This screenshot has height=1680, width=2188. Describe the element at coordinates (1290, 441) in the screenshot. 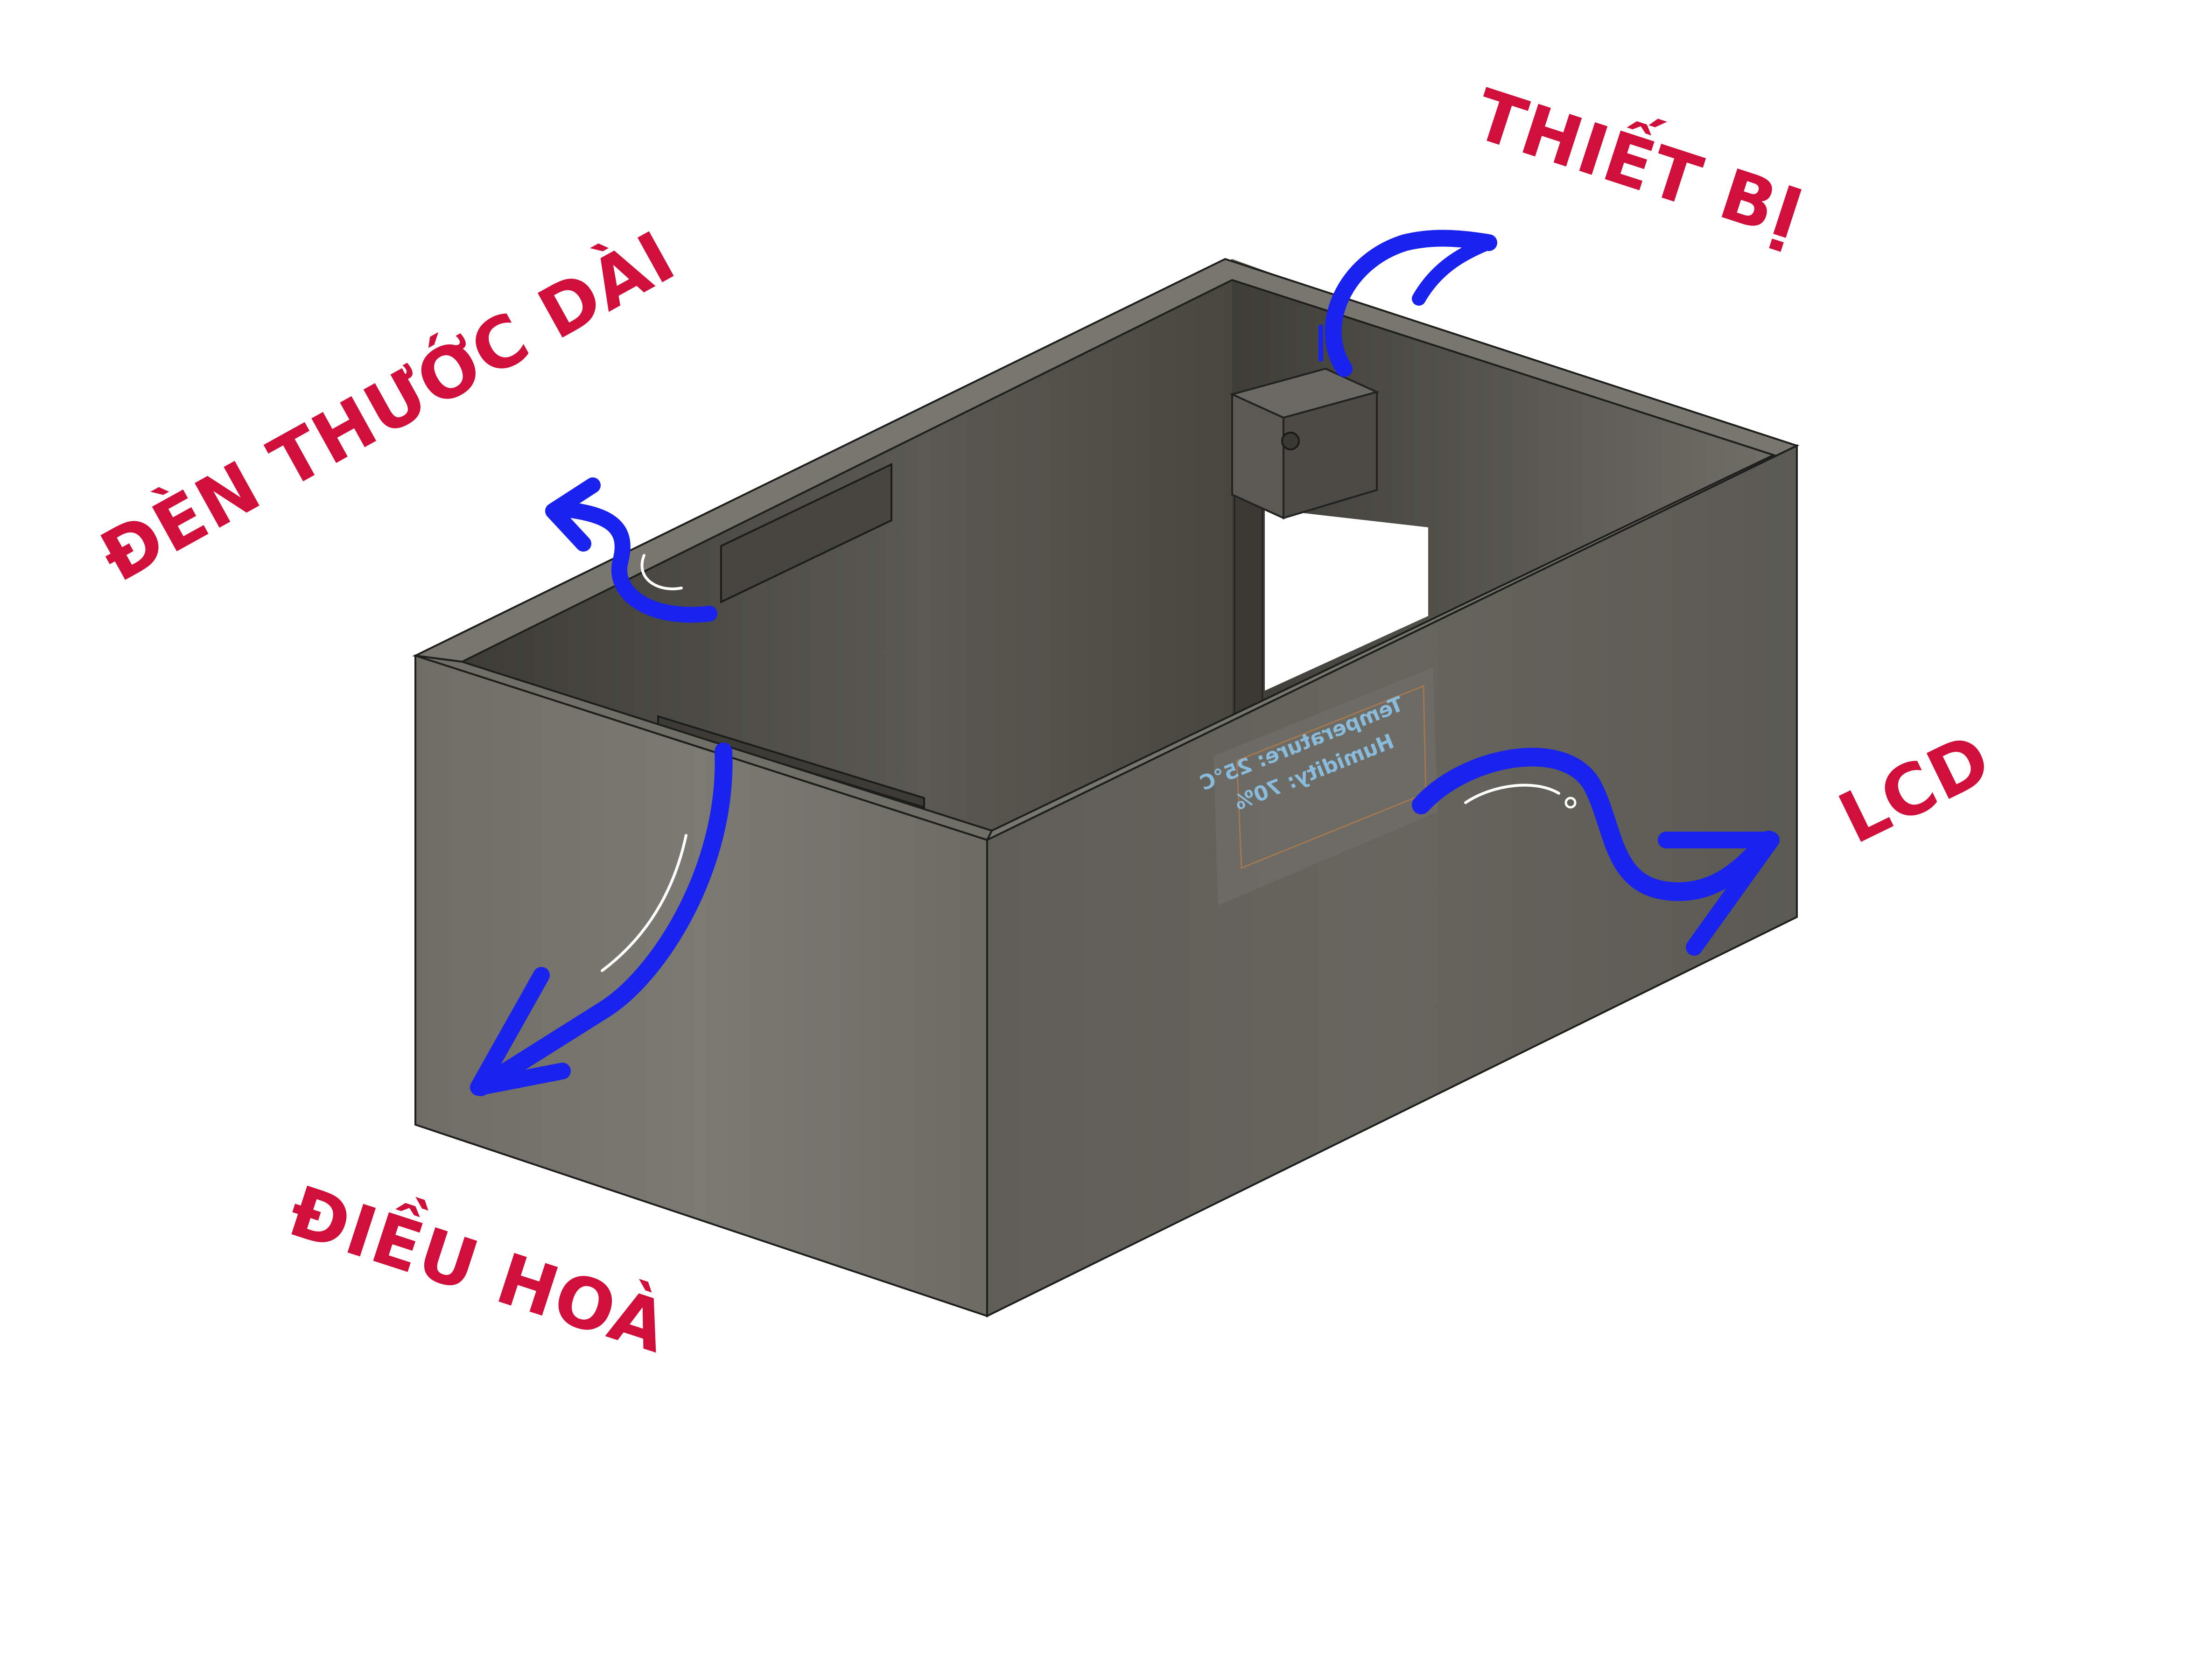

I see `sensor-hole` at that location.